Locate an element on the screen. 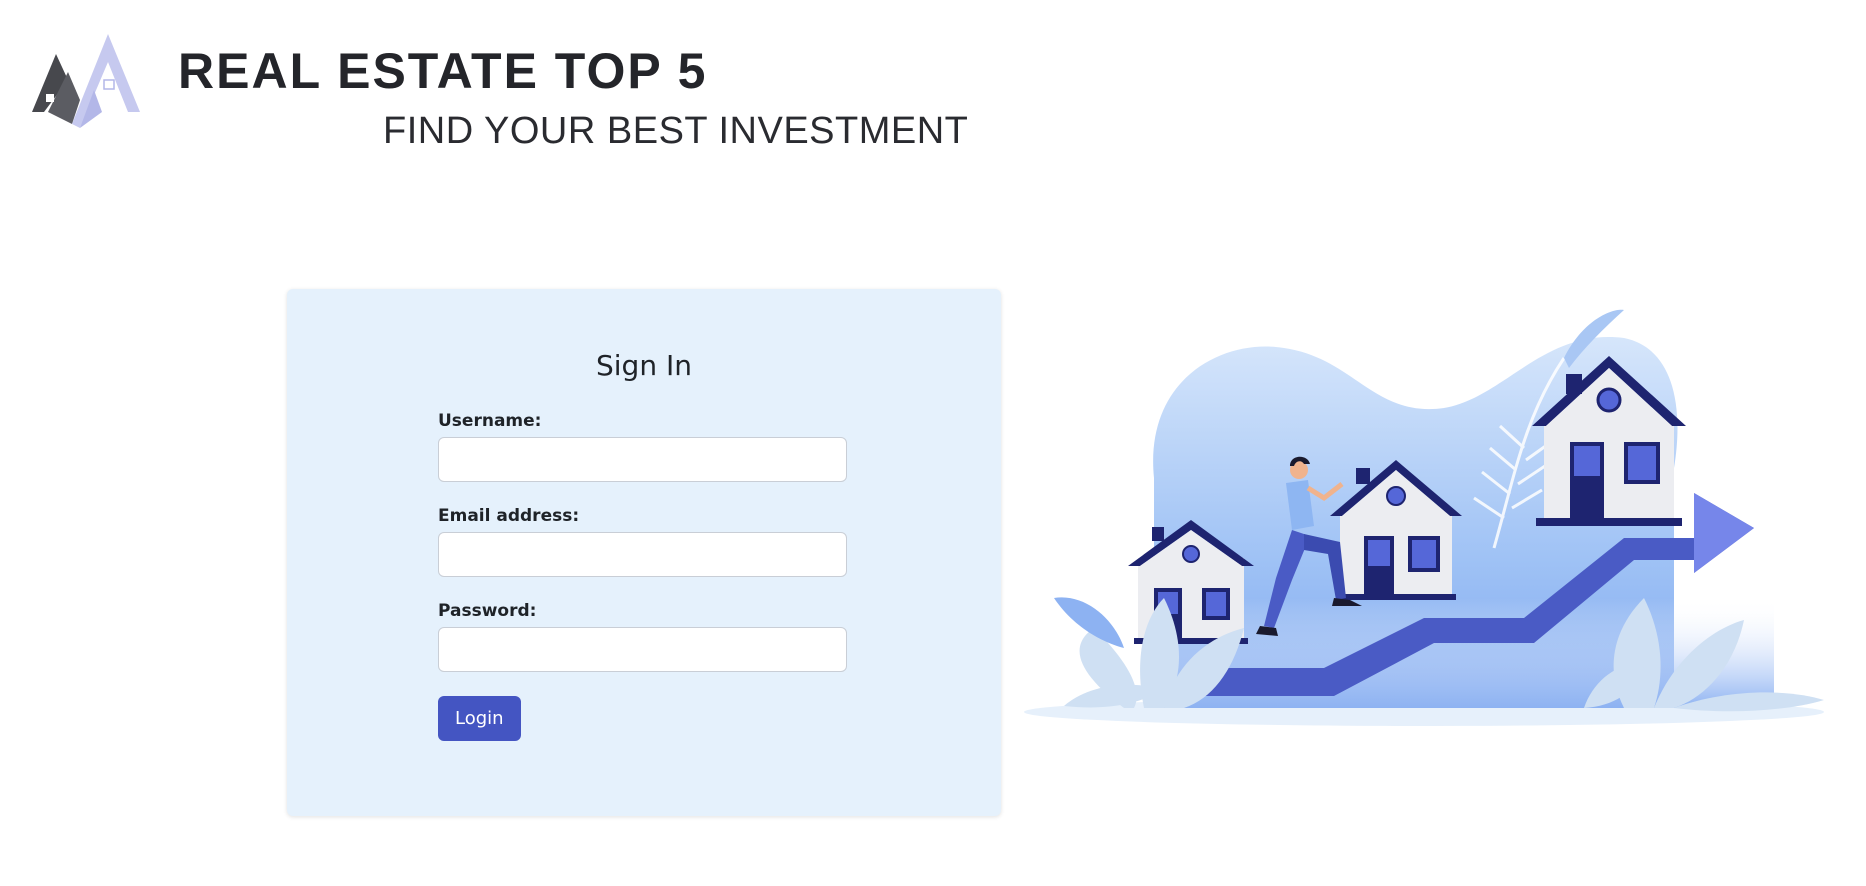 This screenshot has height=886, width=1866. username-label: Username: is located at coordinates (490, 421).